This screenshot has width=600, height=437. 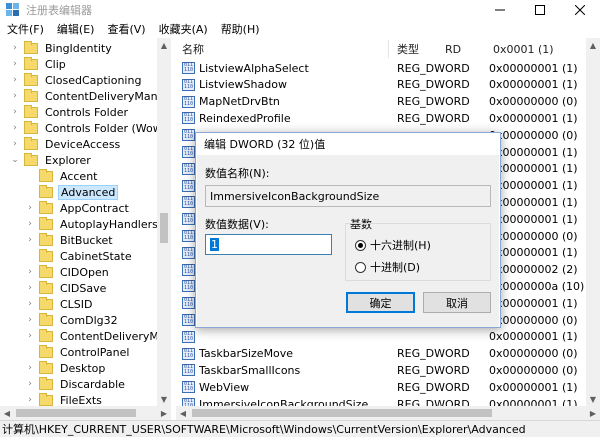 I want to click on tree-item: ⌄ Explorer, so click(x=51, y=160).